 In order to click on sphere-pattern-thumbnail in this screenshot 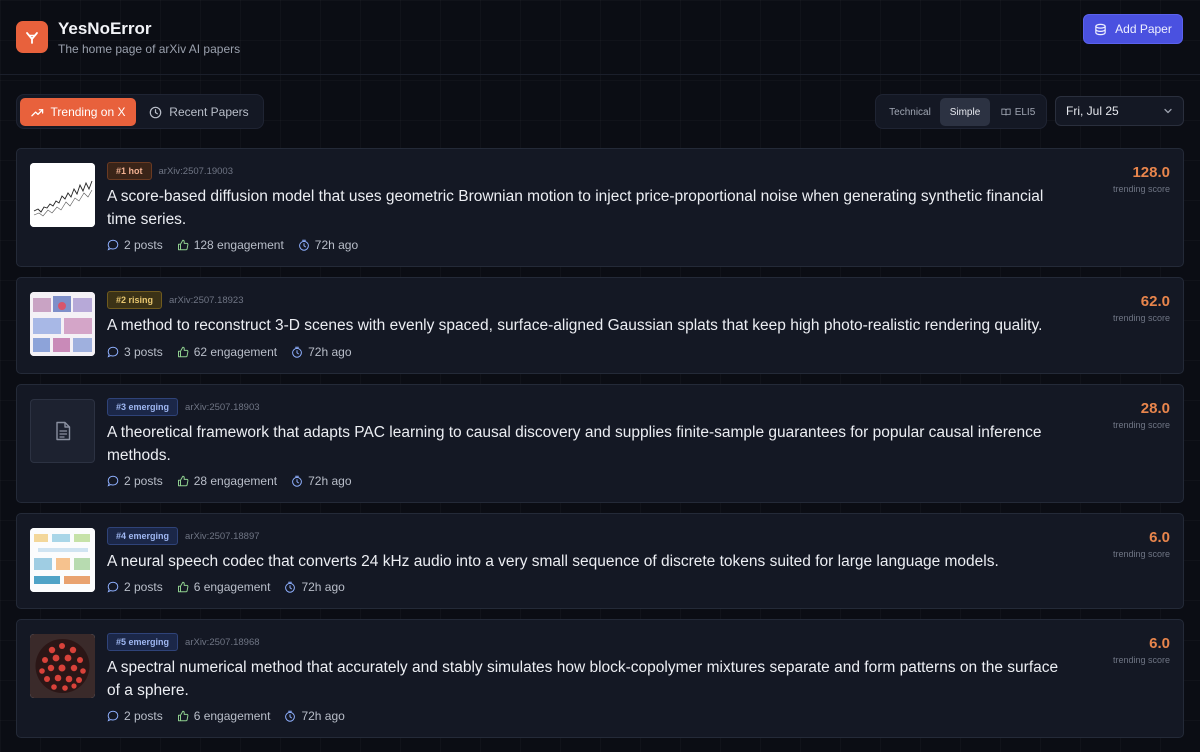, I will do `click(62, 666)`.